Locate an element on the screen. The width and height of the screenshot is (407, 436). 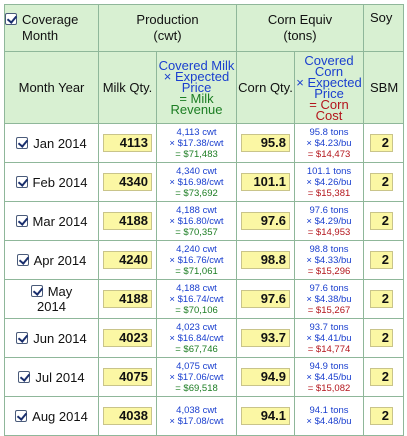
corn-qty-input: 95.8 is located at coordinates (265, 143).